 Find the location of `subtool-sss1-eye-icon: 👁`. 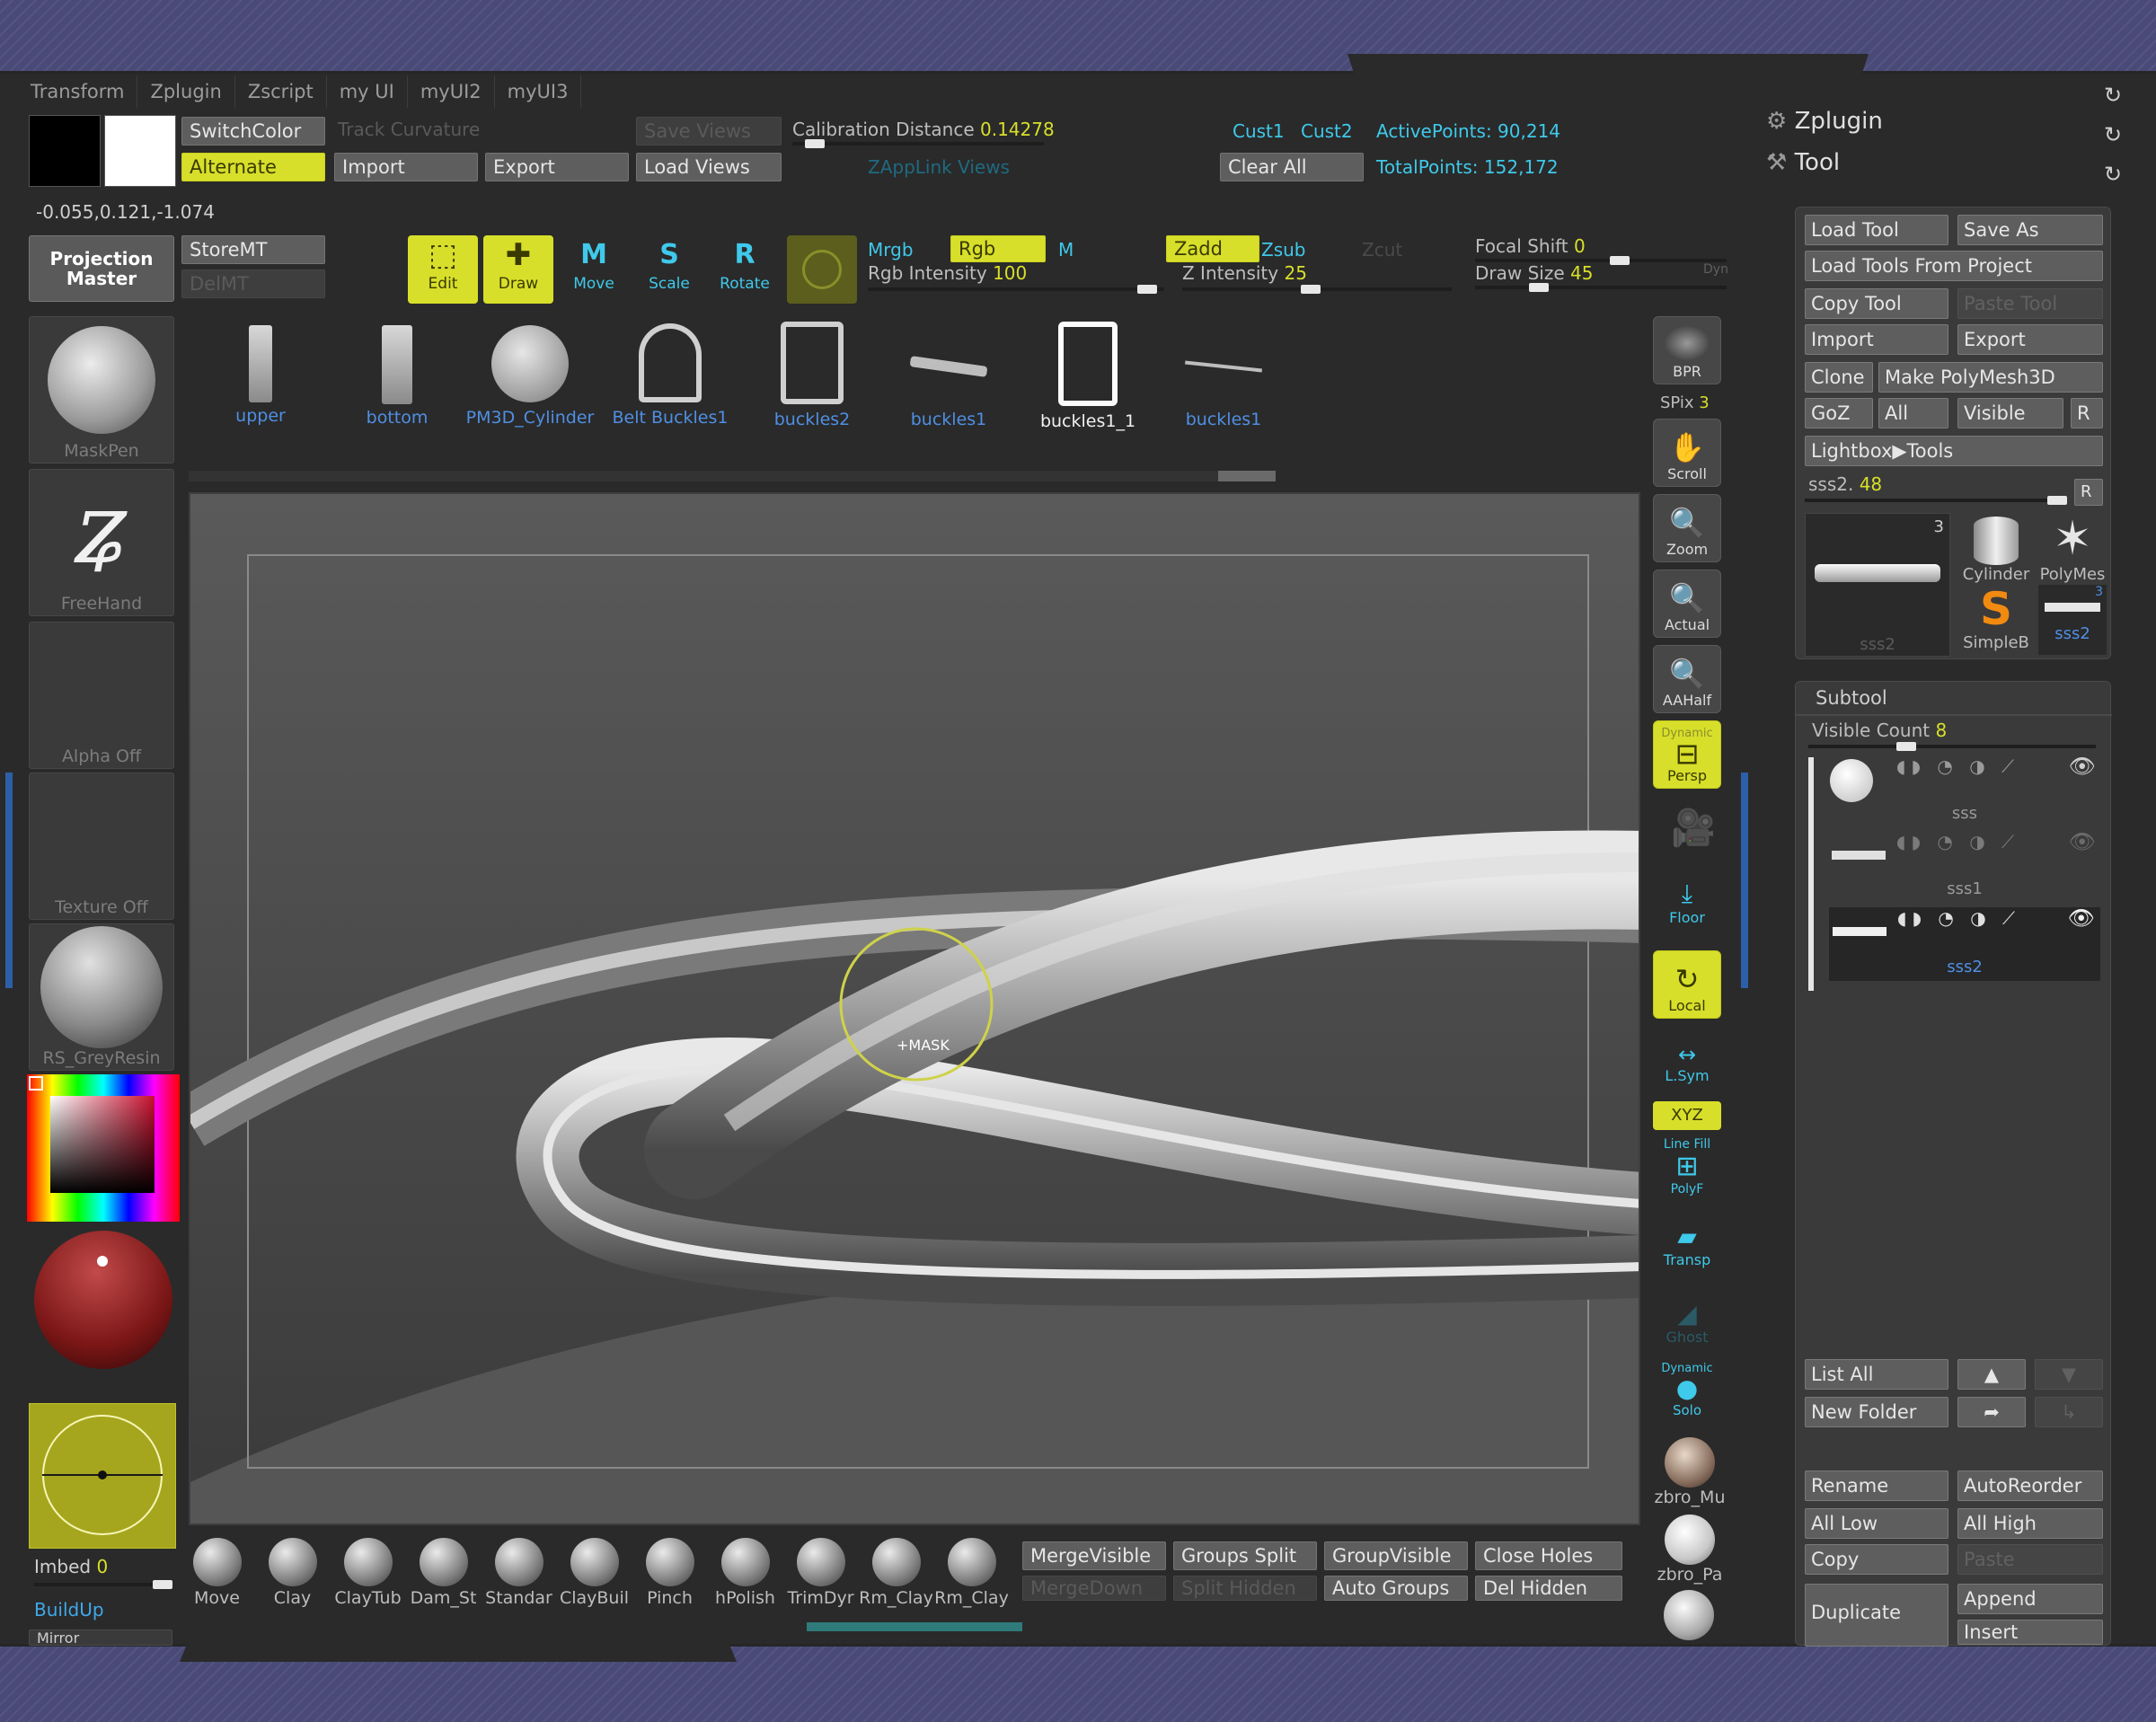

subtool-sss1-eye-icon: 👁 is located at coordinates (2082, 841).